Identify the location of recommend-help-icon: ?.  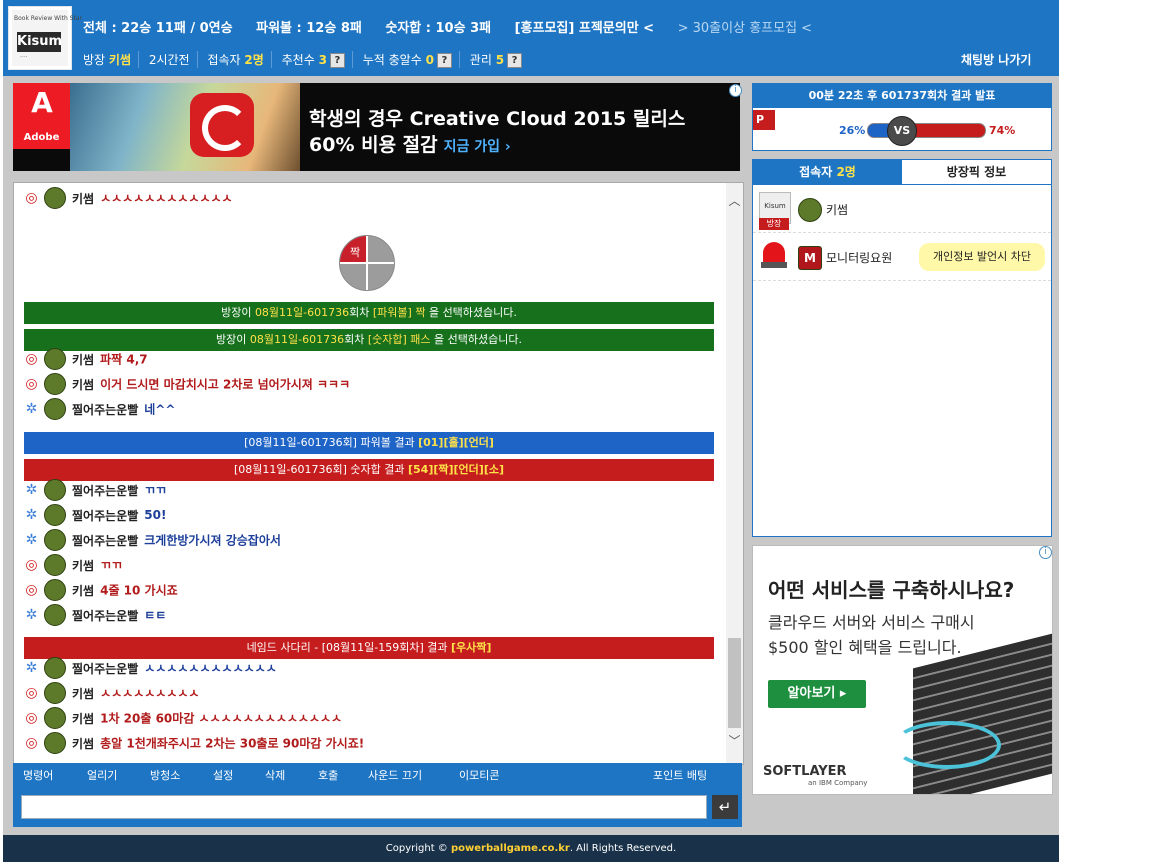
(337, 60).